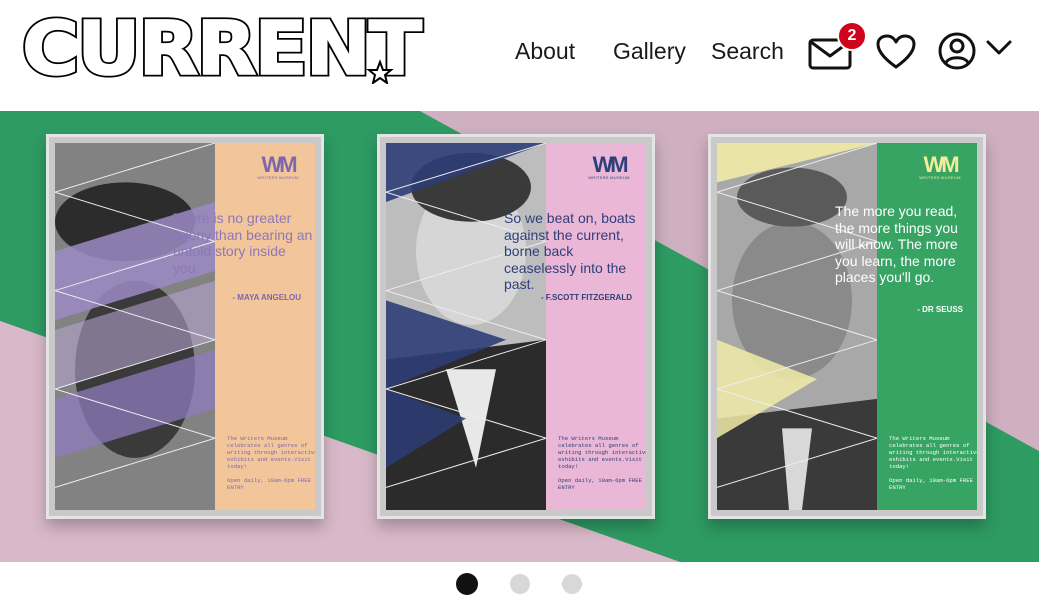 The width and height of the screenshot is (1039, 596). I want to click on poster-author: - DR SEUSS, so click(940, 309).